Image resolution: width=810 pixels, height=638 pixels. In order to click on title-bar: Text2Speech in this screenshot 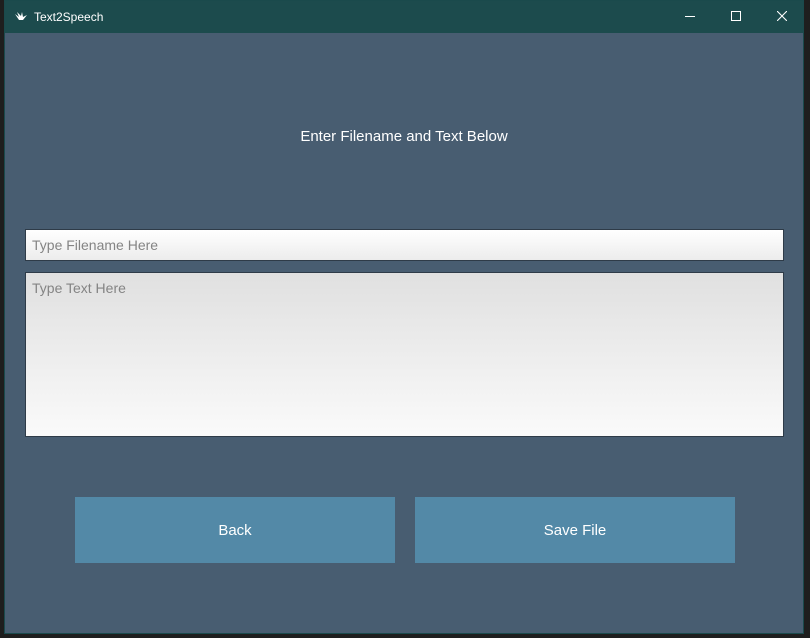, I will do `click(404, 17)`.